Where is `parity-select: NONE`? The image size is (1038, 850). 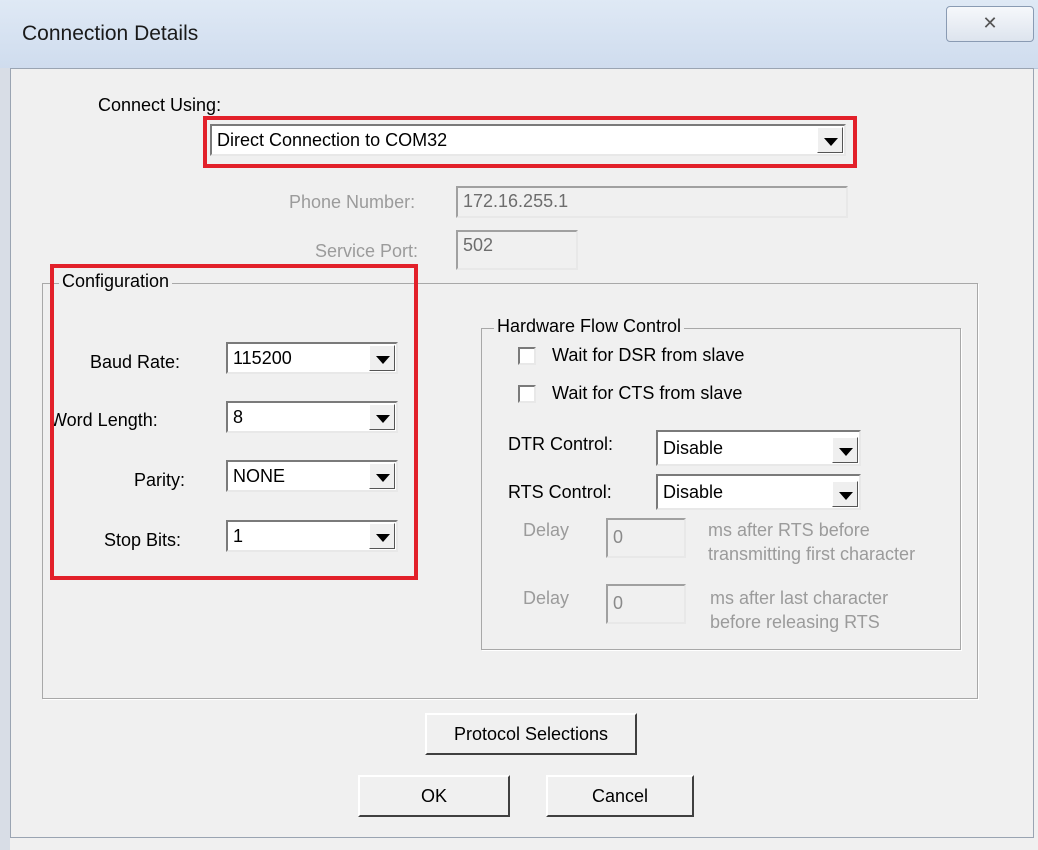 parity-select: NONE is located at coordinates (312, 476).